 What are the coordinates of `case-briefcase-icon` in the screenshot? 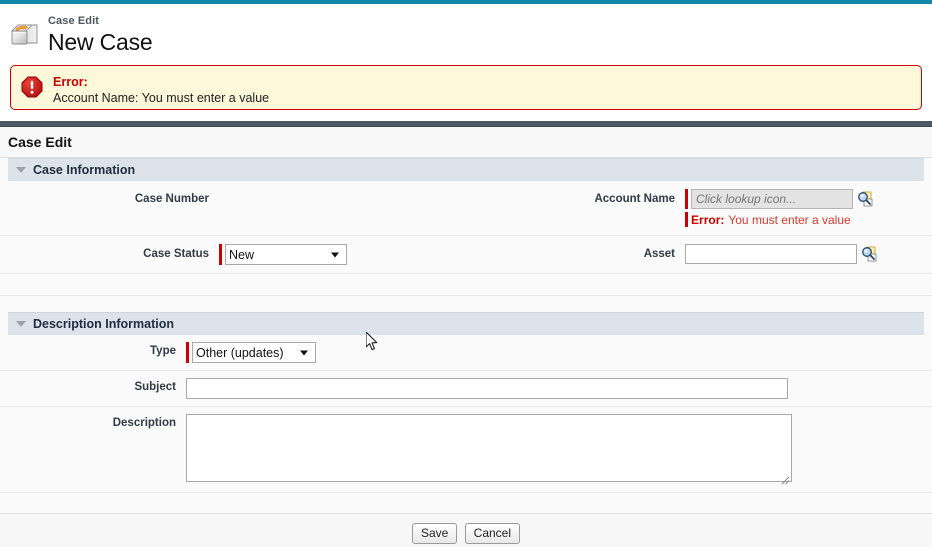 It's located at (24, 35).